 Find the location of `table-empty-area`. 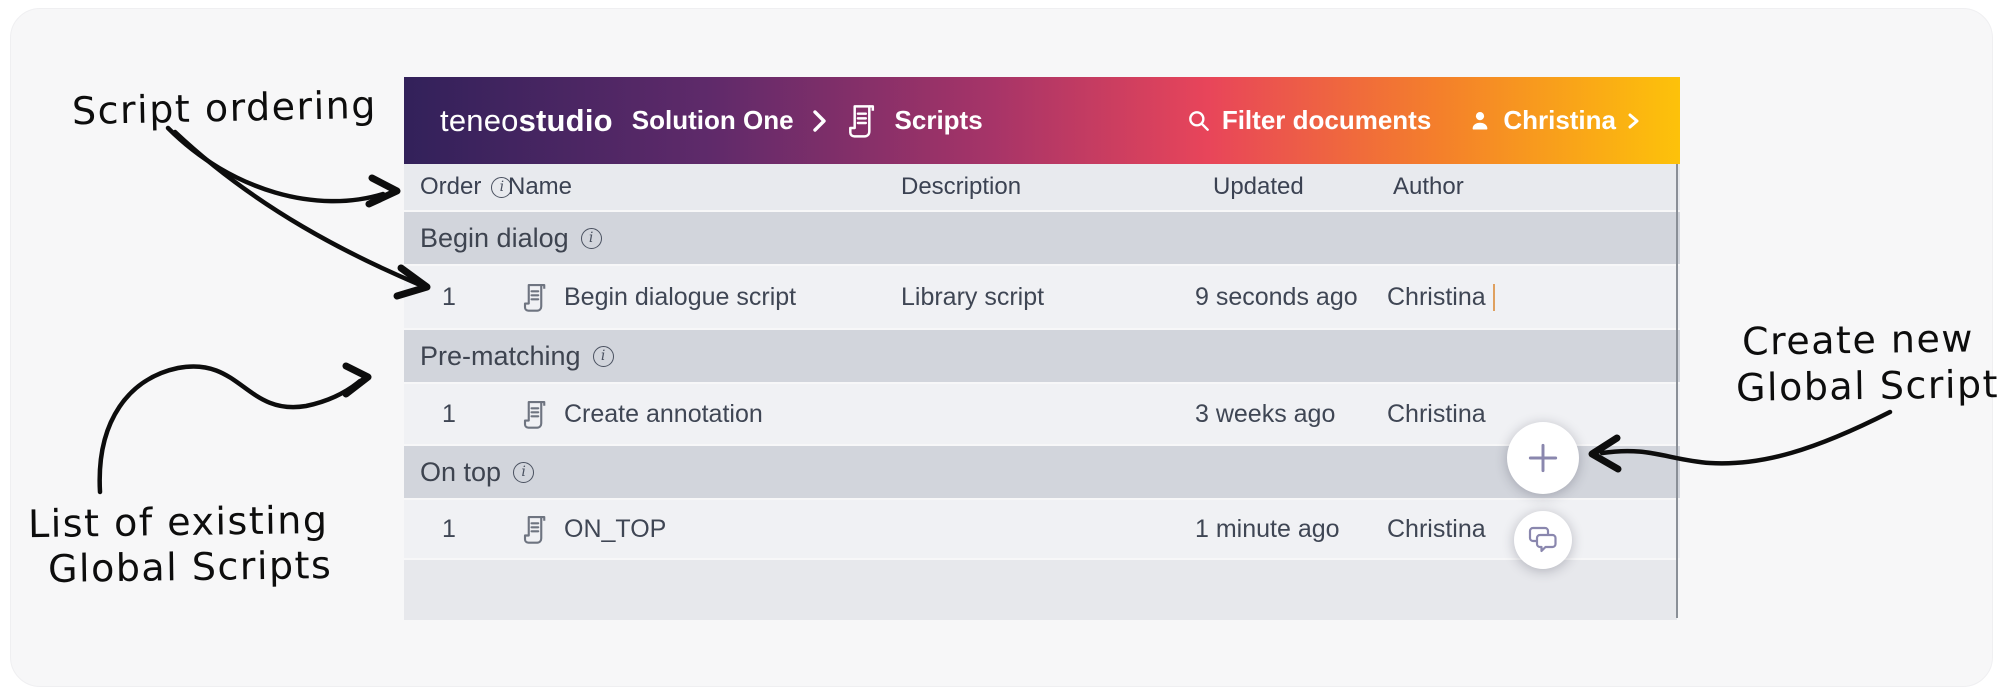

table-empty-area is located at coordinates (1040, 590).